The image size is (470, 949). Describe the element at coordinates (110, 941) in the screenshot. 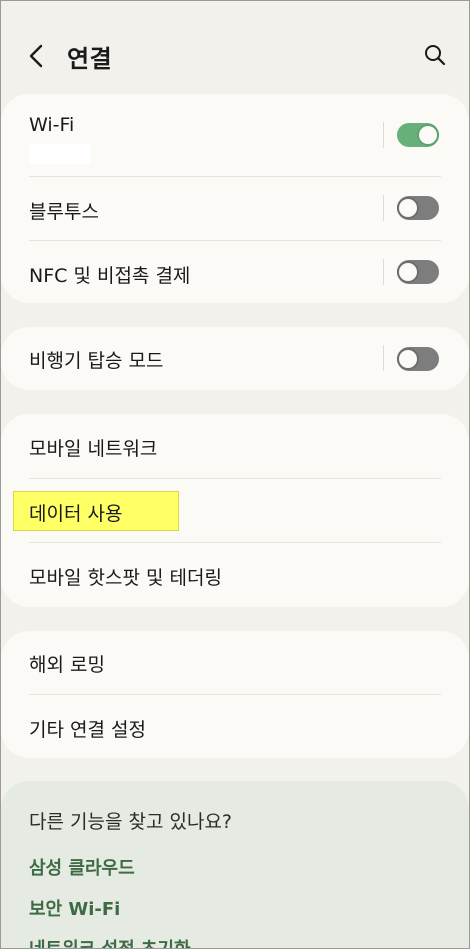

I see `reset-network-link: 네트워크 설정 초기화` at that location.